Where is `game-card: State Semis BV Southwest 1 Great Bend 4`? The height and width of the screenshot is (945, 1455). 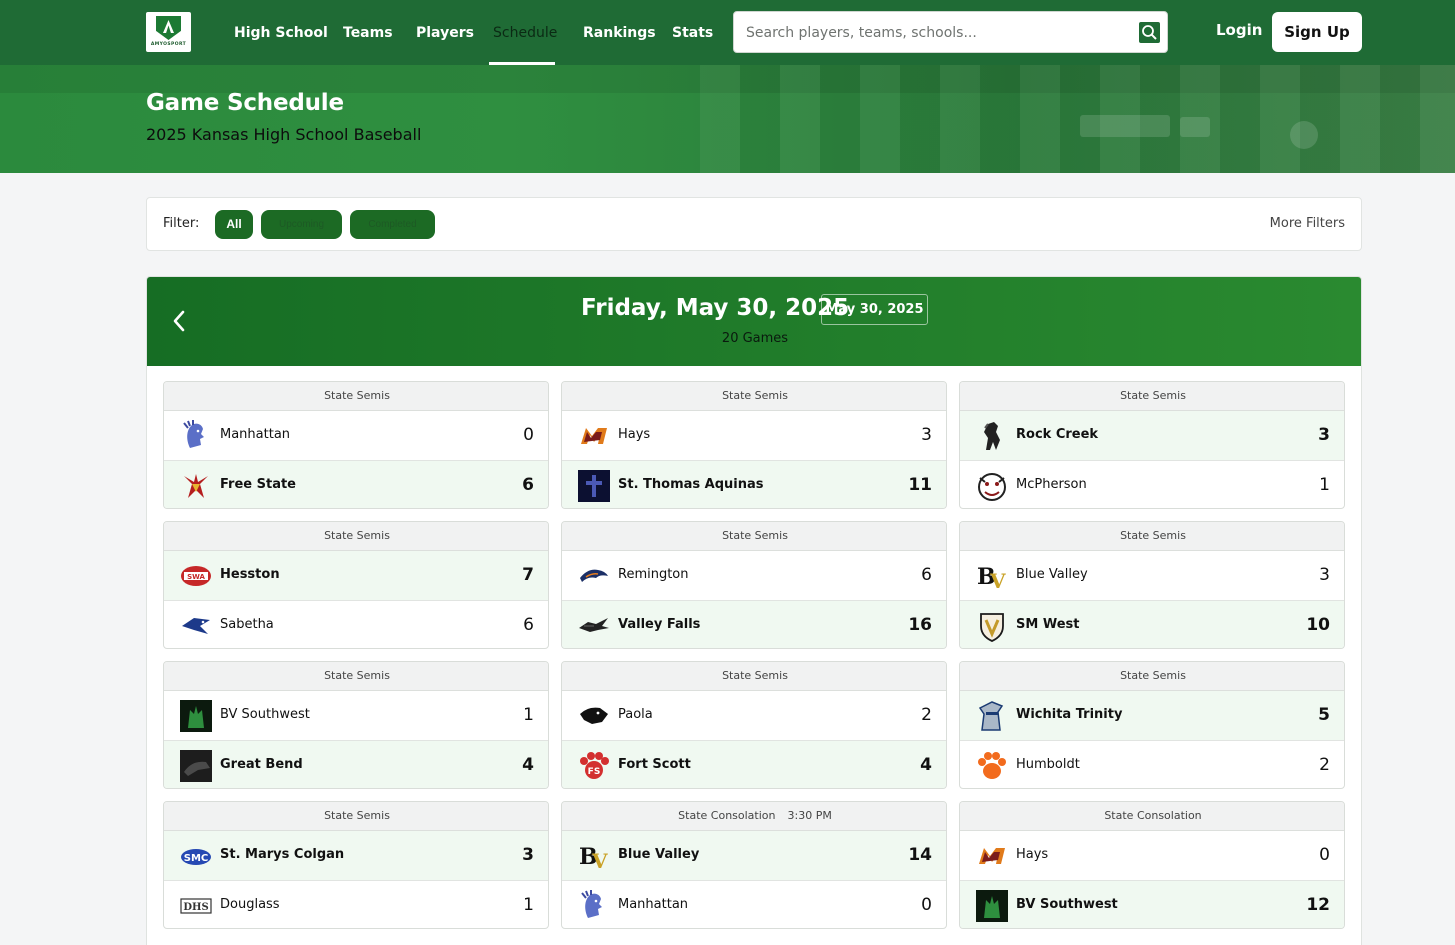 game-card: State Semis BV Southwest 1 Great Bend 4 is located at coordinates (356, 725).